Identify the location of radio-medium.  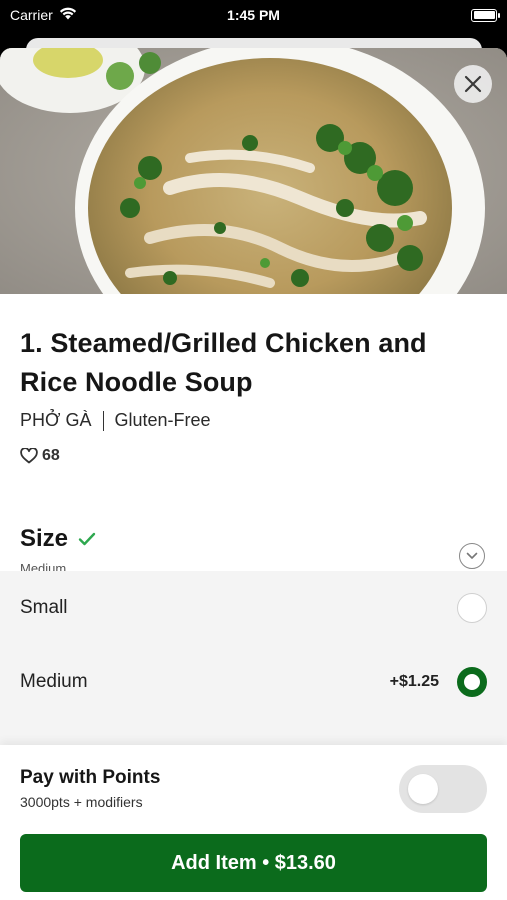
(472, 682).